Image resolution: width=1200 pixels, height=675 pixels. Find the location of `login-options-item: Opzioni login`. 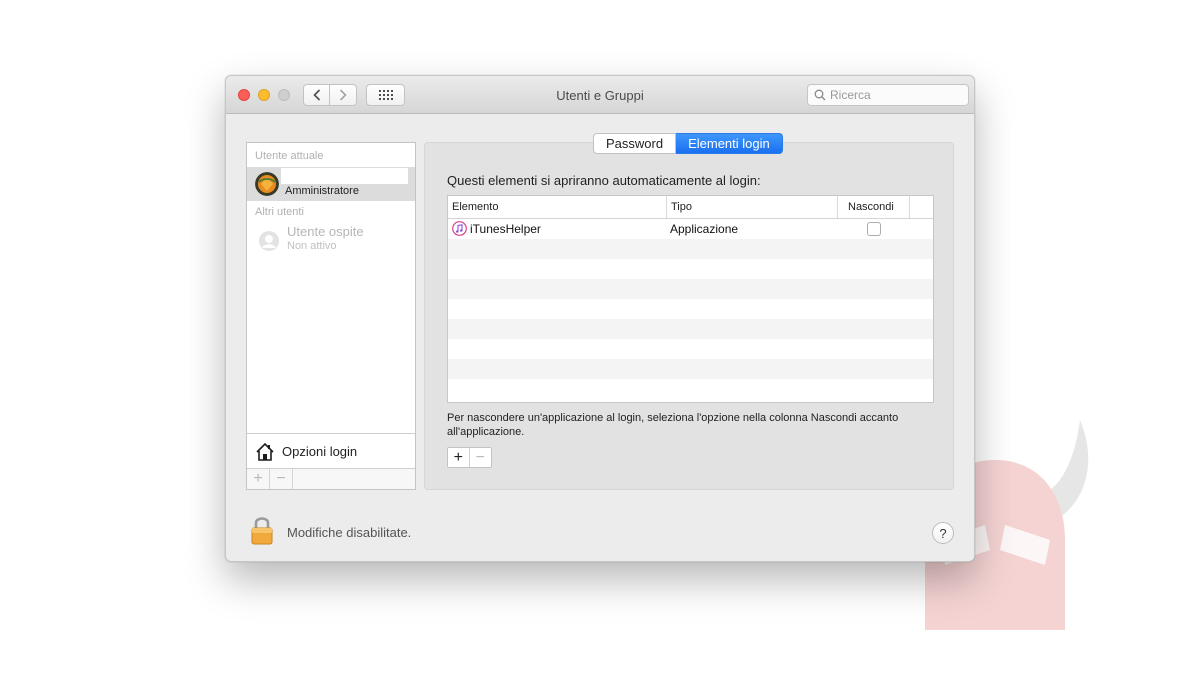

login-options-item: Opzioni login is located at coordinates (331, 451).